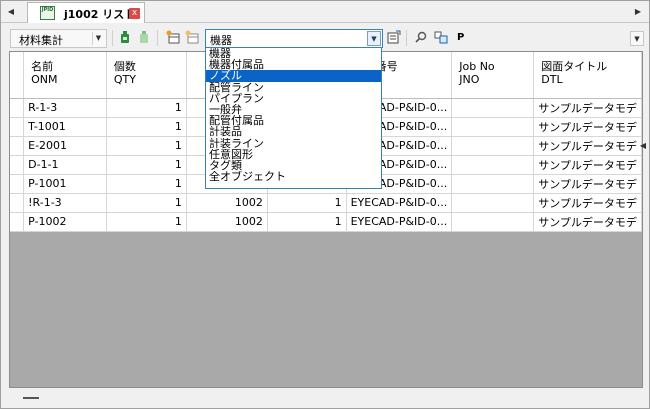  What do you see at coordinates (293, 165) in the screenshot?
I see `dropdown-option: タグ類` at bounding box center [293, 165].